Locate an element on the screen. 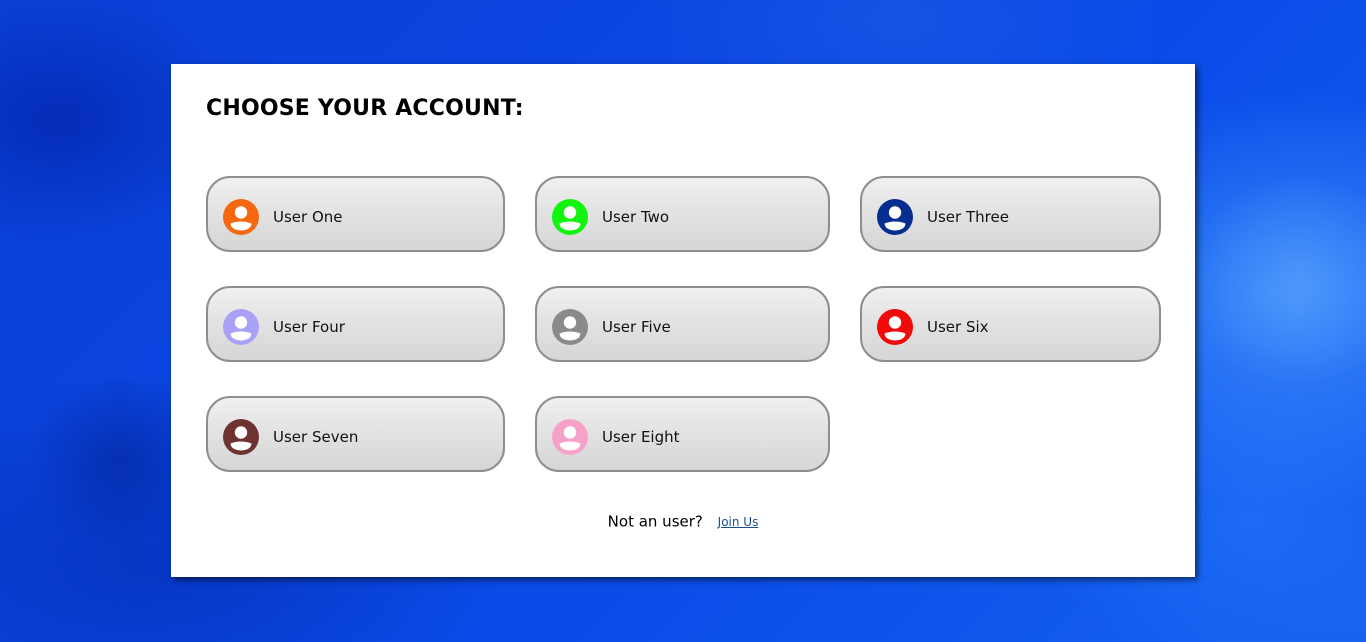  user-label: User Three is located at coordinates (968, 217).